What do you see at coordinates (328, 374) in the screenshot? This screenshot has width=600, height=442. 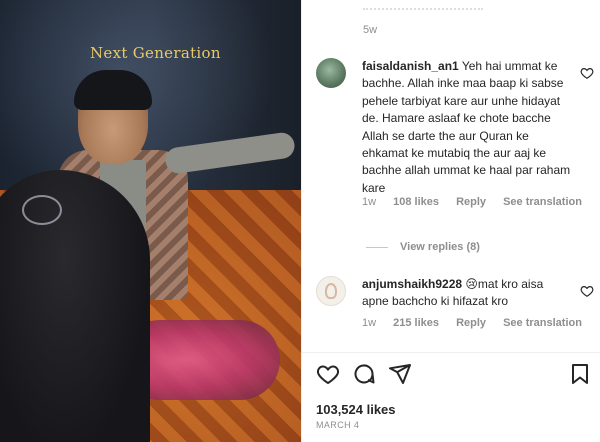 I see `heart-icon` at bounding box center [328, 374].